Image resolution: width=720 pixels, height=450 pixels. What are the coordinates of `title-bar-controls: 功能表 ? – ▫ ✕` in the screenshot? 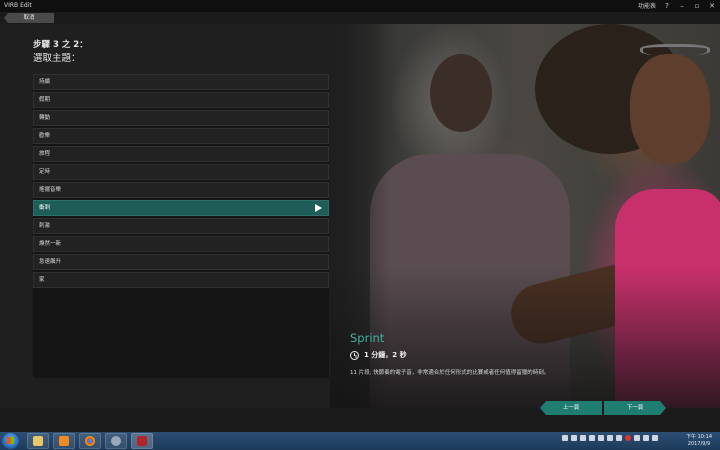 It's located at (677, 6).